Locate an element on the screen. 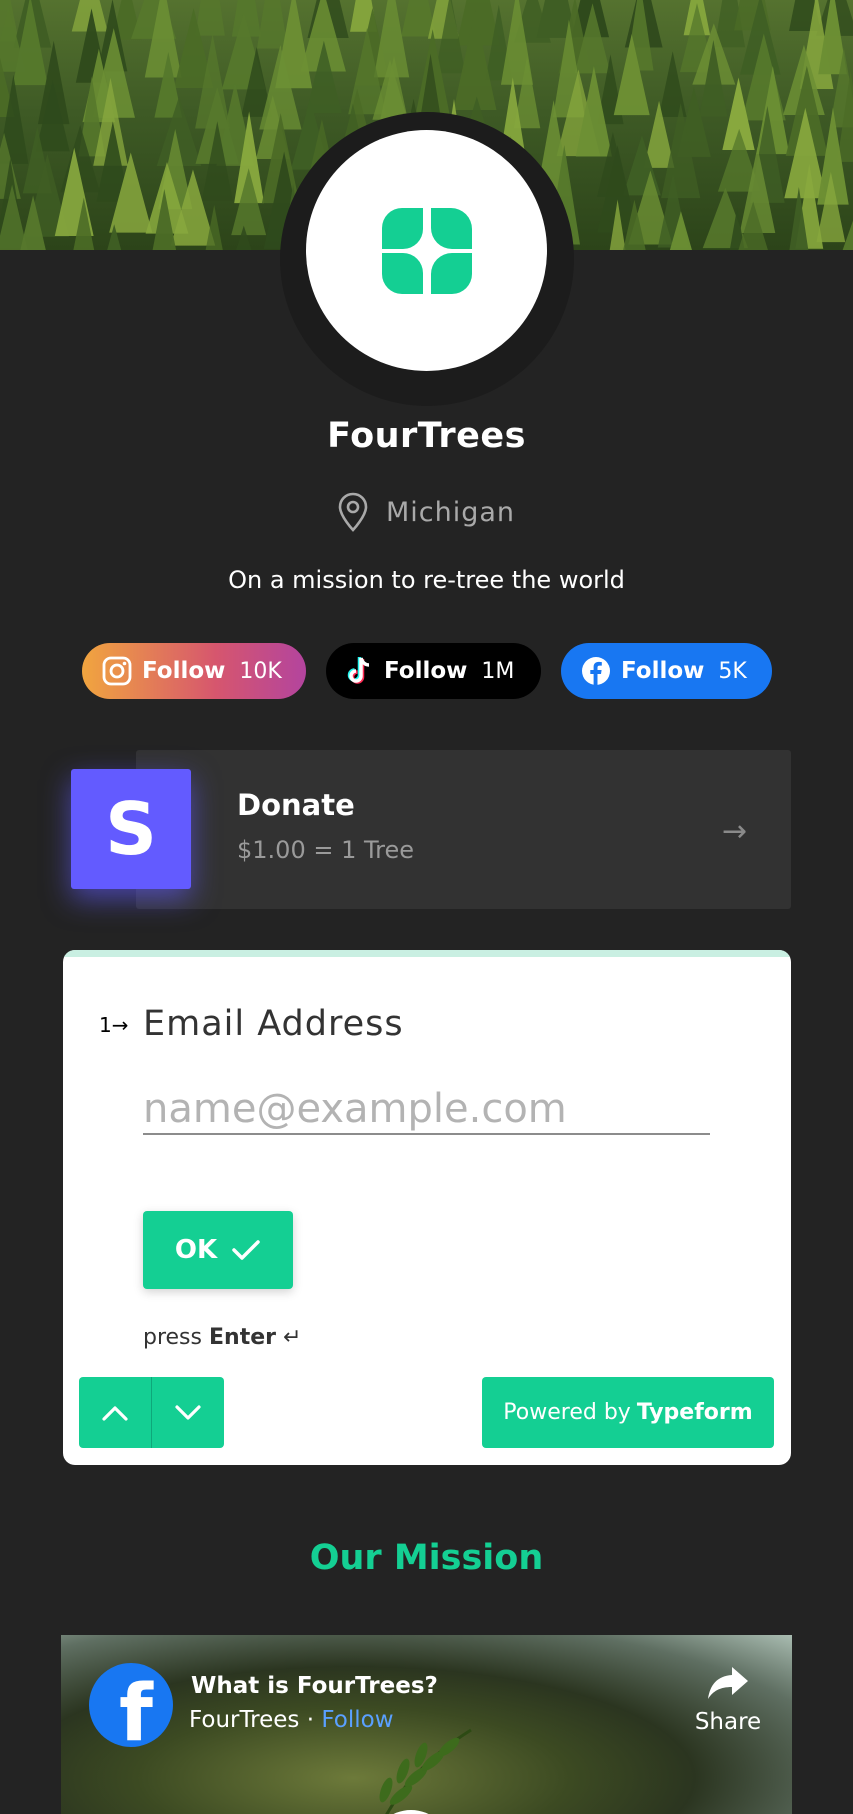 This screenshot has height=1814, width=853. tiktok-follow-button: Follow 1M is located at coordinates (433, 671).